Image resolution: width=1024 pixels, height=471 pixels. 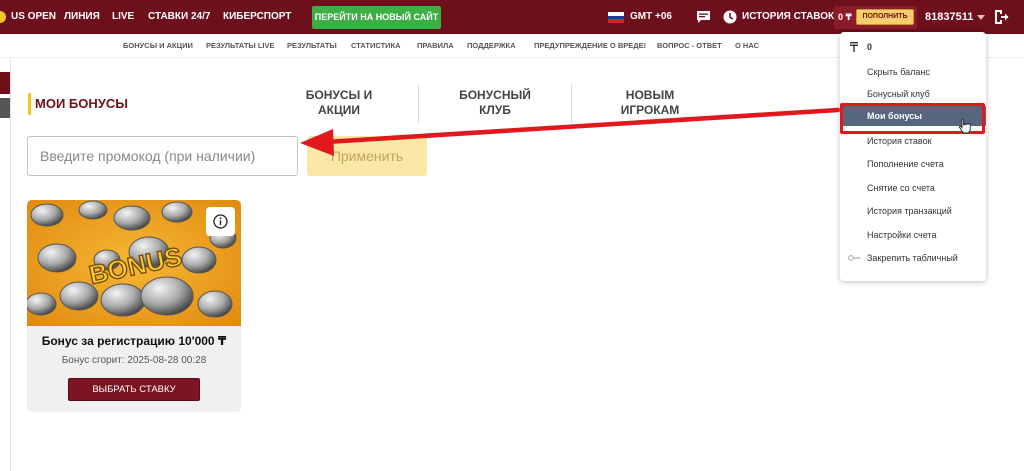 What do you see at coordinates (981, 17) in the screenshot?
I see `chevron-down-icon` at bounding box center [981, 17].